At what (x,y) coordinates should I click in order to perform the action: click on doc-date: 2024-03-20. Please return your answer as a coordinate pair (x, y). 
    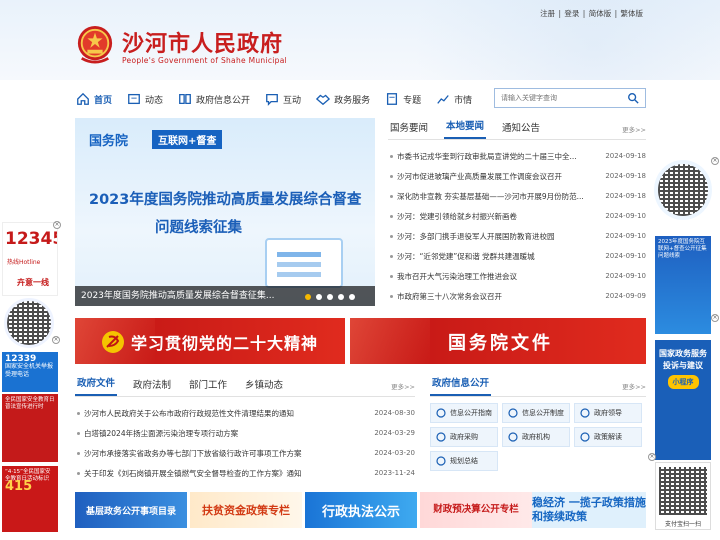
    Looking at the image, I should click on (394, 453).